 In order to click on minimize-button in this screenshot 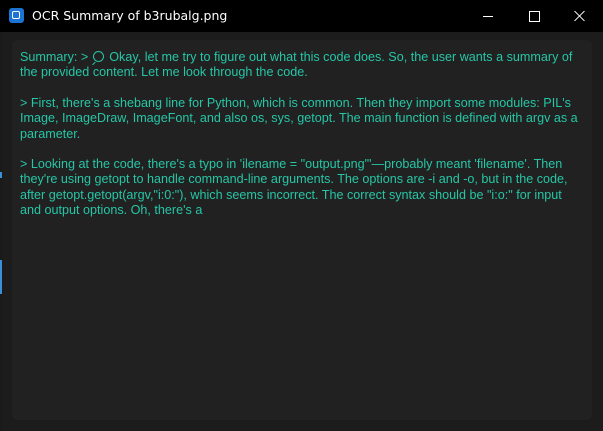, I will do `click(488, 16)`.